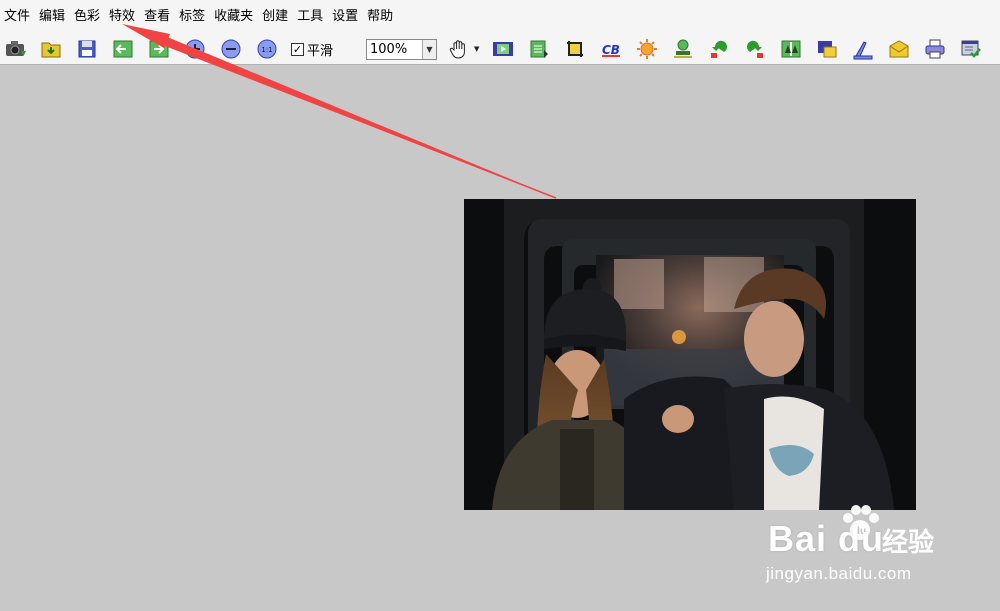 This screenshot has height=611, width=1000. I want to click on menu-effects: 特效, so click(120, 16).